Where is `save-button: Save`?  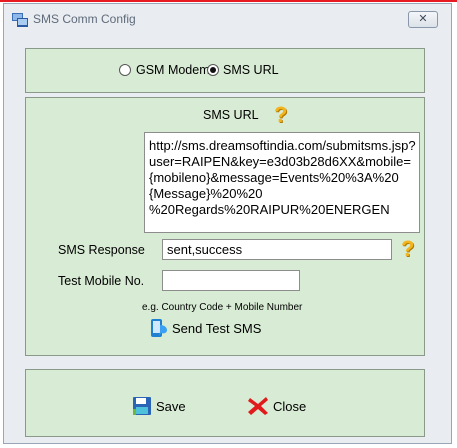 save-button: Save is located at coordinates (159, 406).